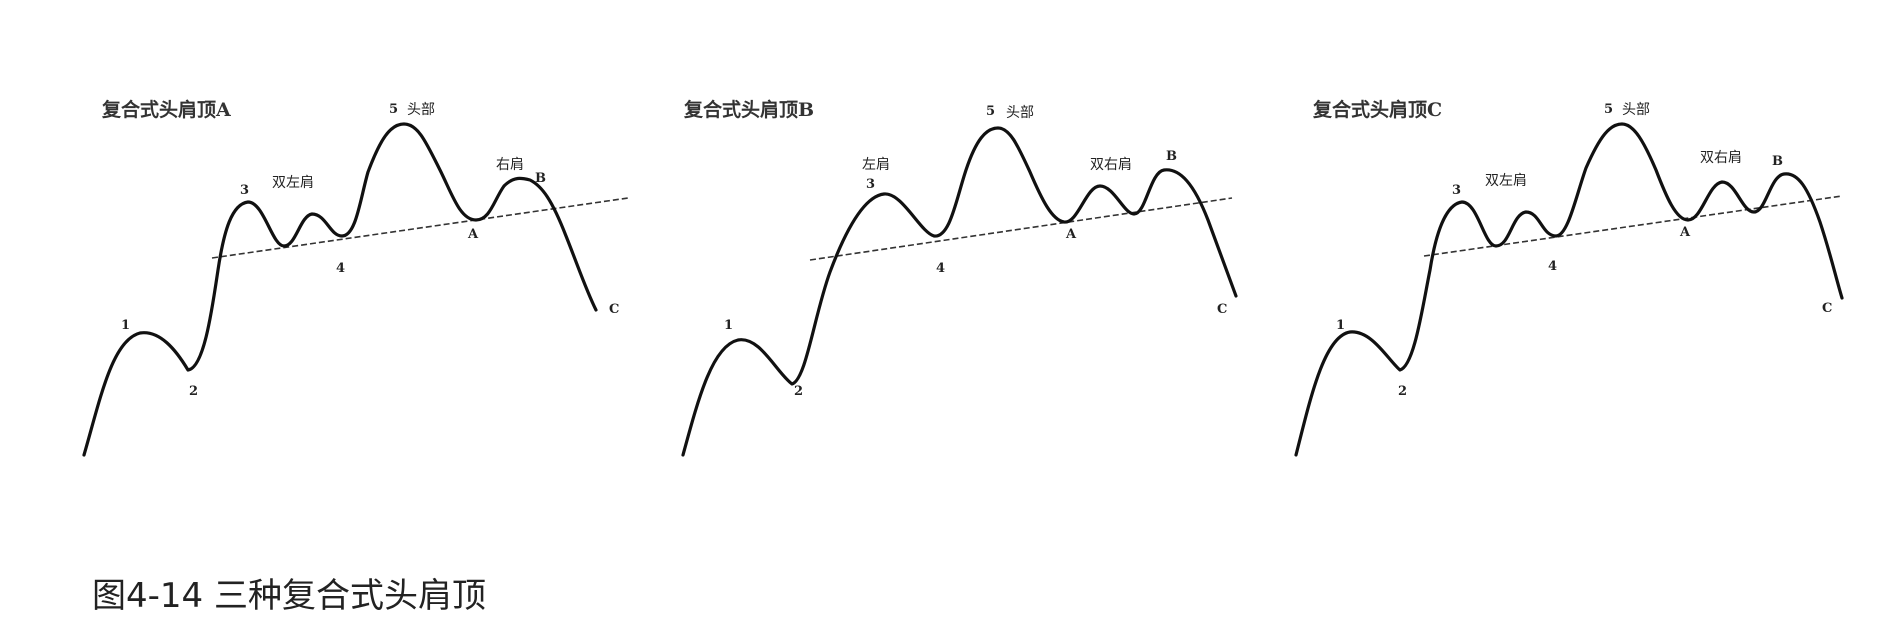 This screenshot has width=1884, height=632. I want to click on figure-caption: 图4-14 三种复合式头肩顶, so click(289, 596).